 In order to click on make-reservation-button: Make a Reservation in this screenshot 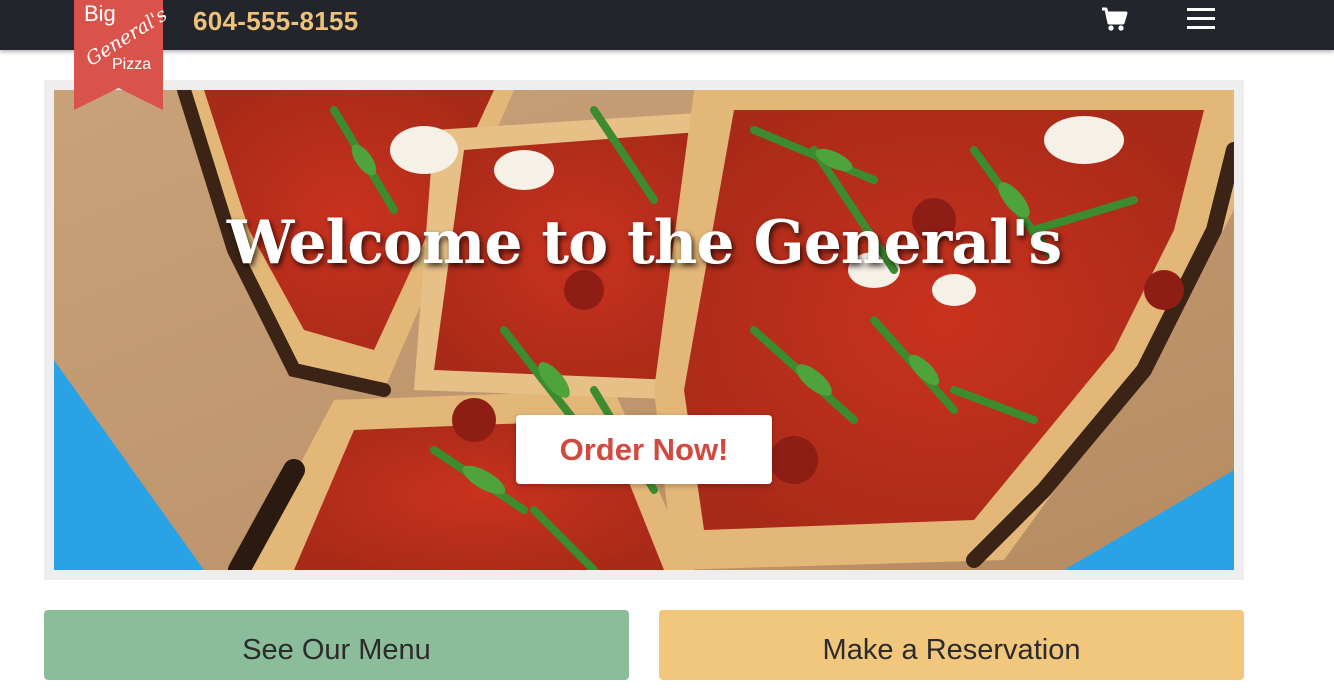, I will do `click(951, 645)`.